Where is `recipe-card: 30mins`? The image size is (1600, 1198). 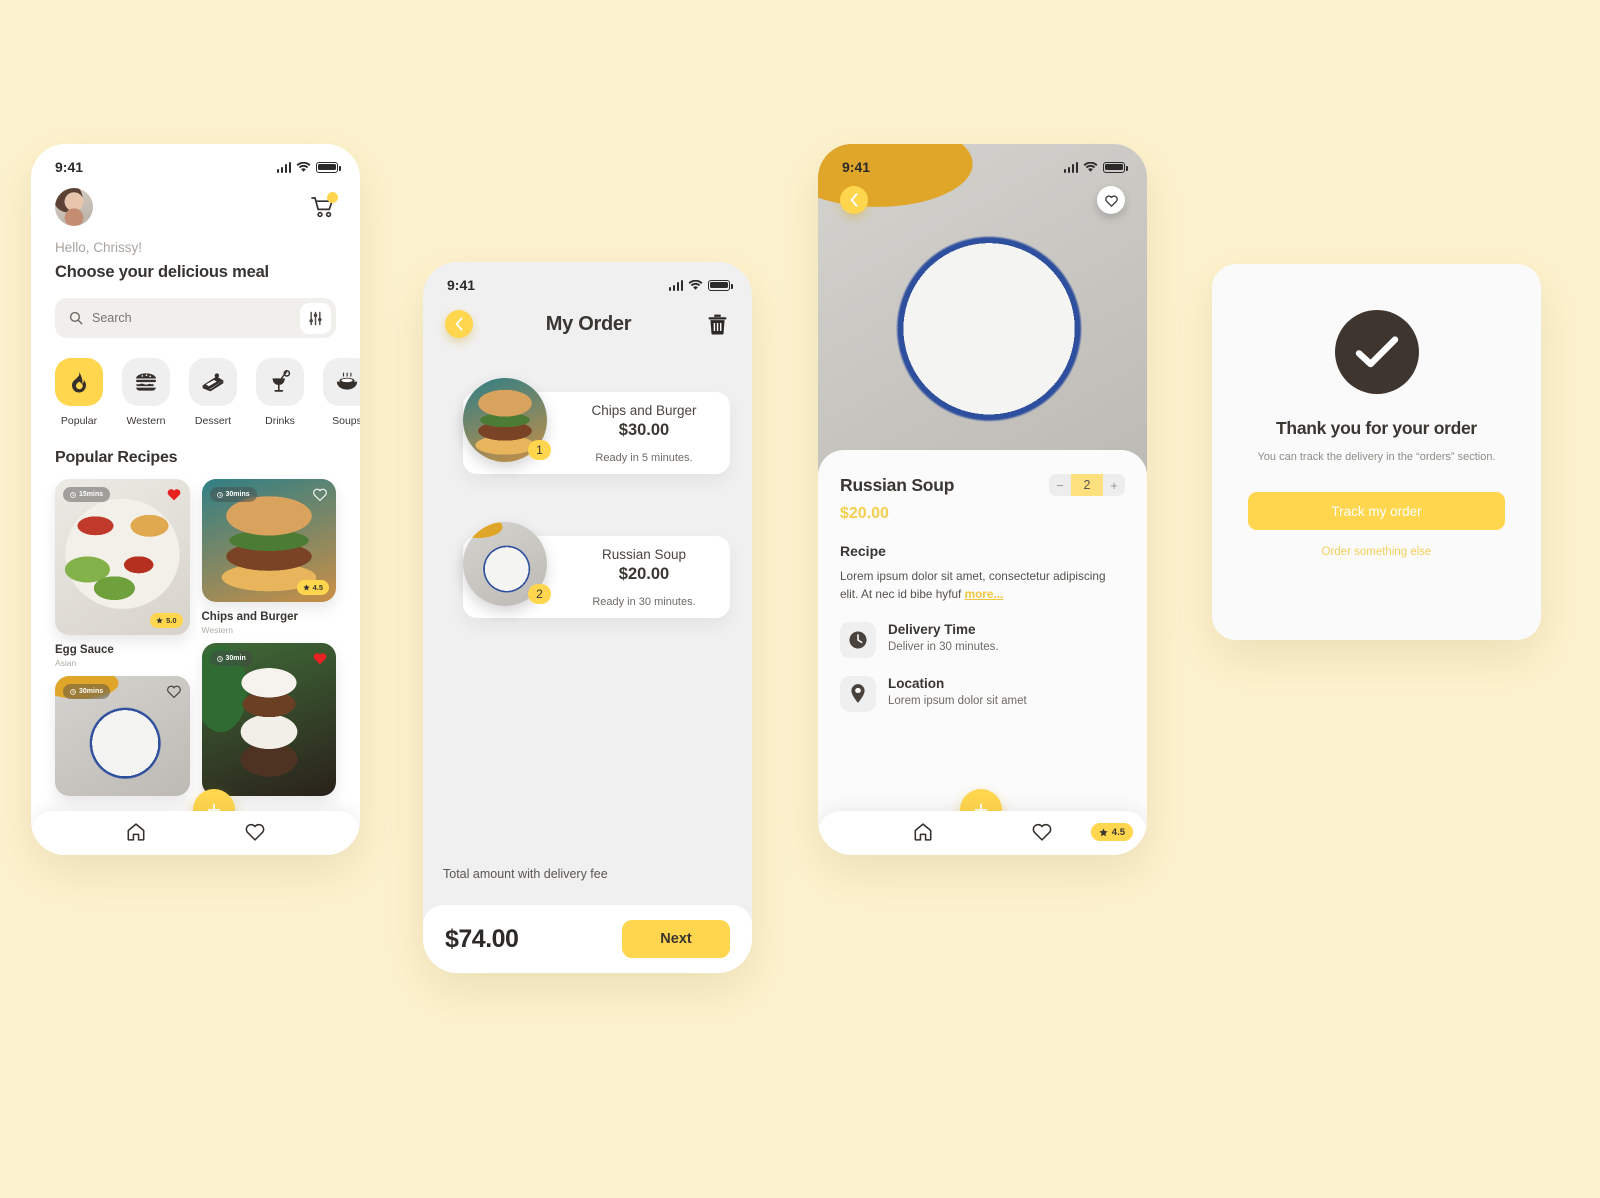
recipe-card: 30mins is located at coordinates (122, 736).